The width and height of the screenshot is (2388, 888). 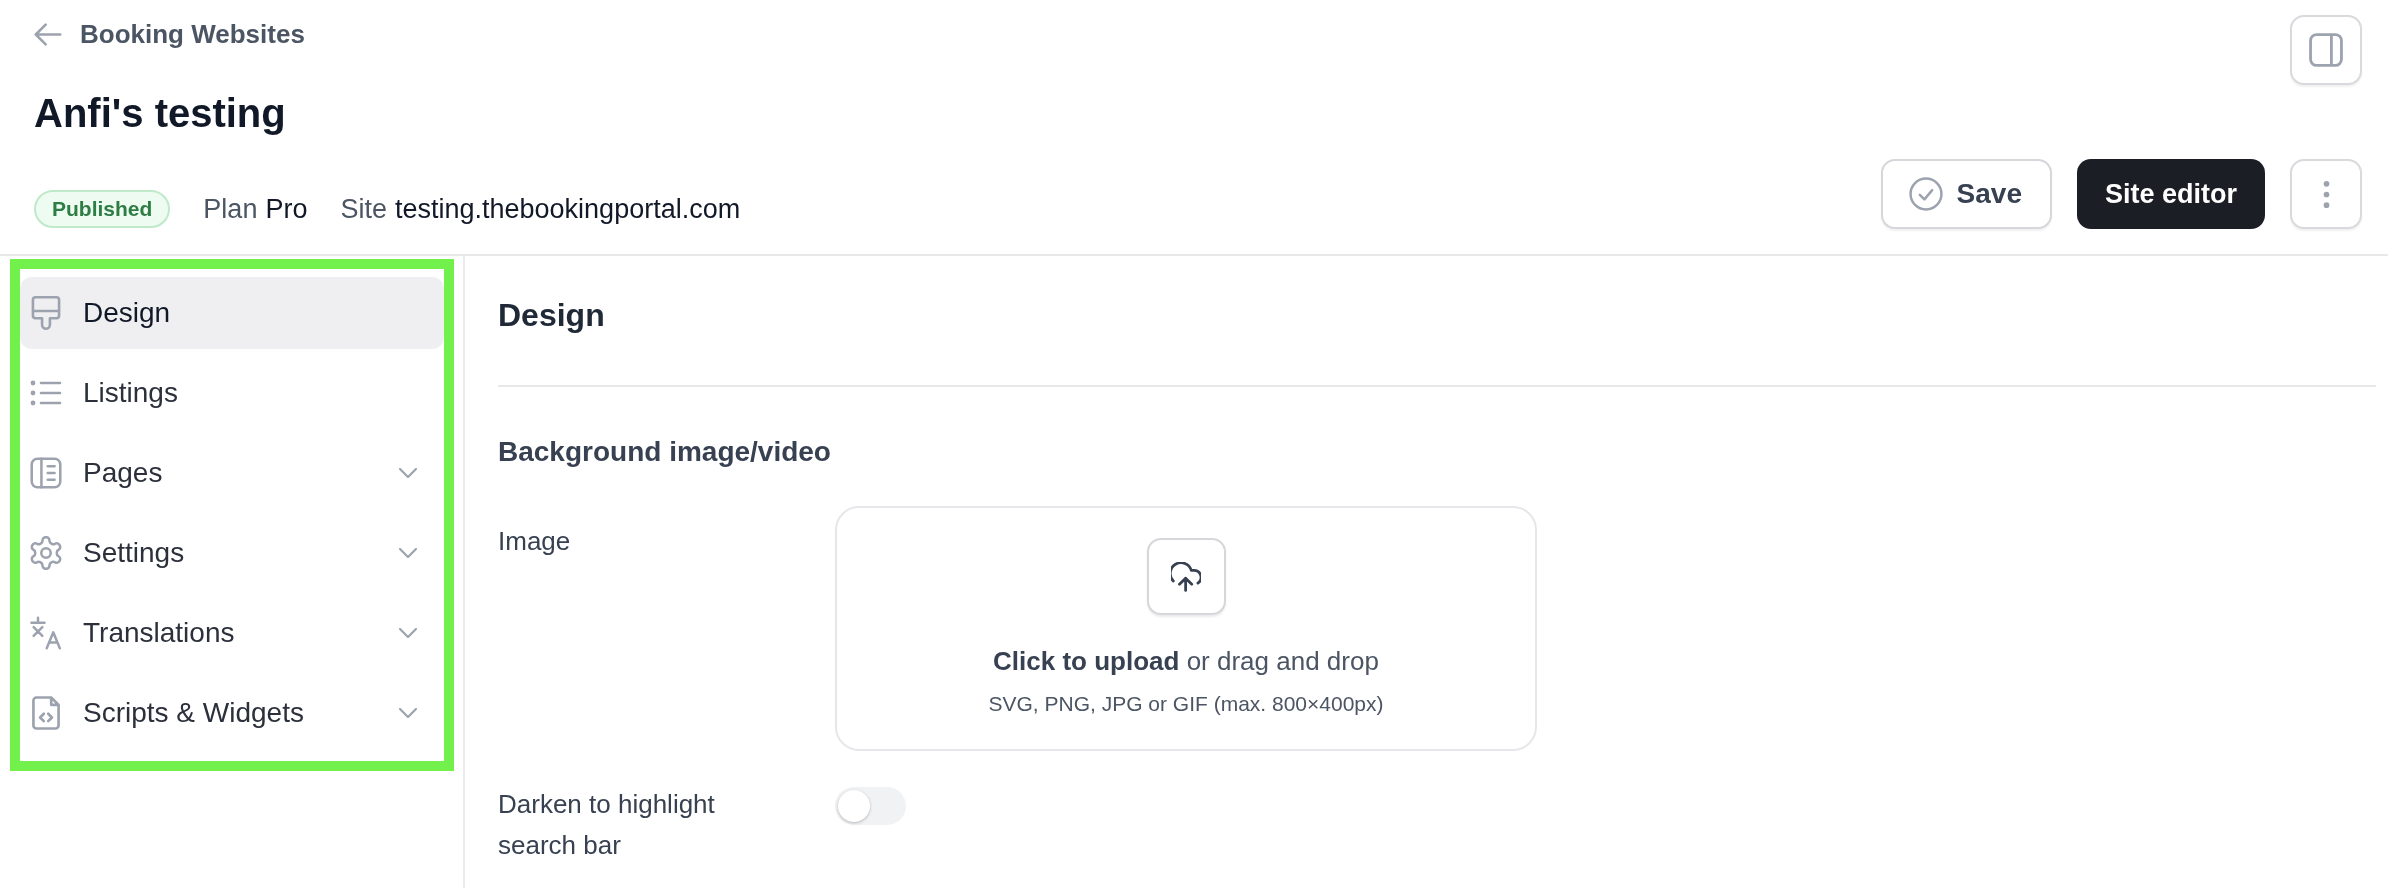 What do you see at coordinates (286, 209) in the screenshot?
I see `plan-value: Pro` at bounding box center [286, 209].